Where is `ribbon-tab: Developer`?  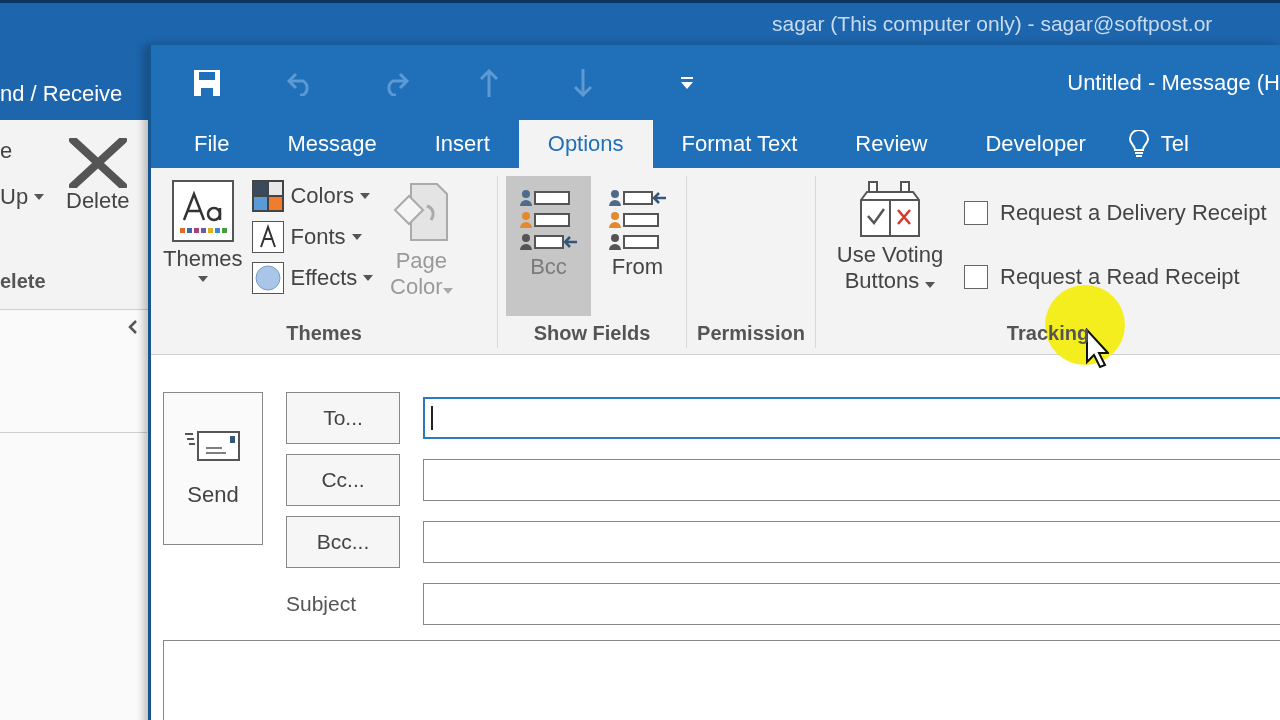
ribbon-tab: Developer is located at coordinates (1035, 144).